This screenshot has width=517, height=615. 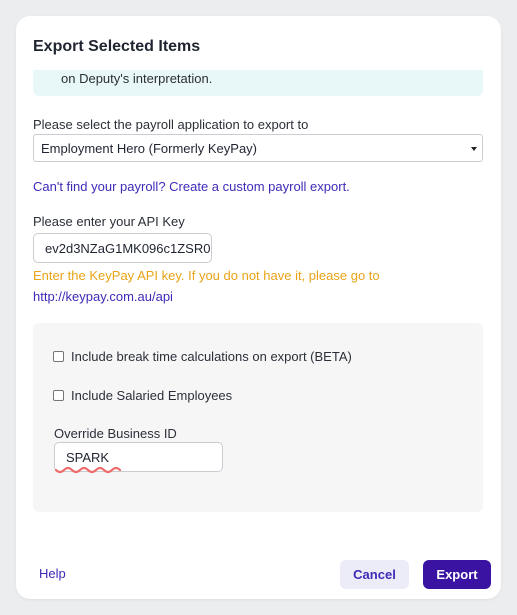 I want to click on override-business-id-value: SPARK, so click(x=88, y=457).